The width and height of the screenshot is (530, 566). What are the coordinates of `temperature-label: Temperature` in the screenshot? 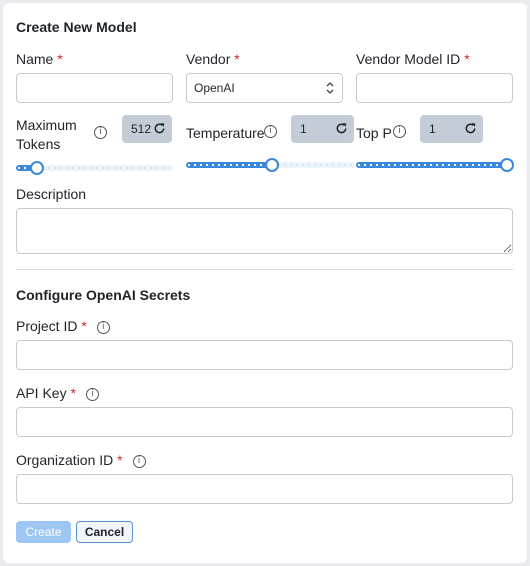 It's located at (225, 133).